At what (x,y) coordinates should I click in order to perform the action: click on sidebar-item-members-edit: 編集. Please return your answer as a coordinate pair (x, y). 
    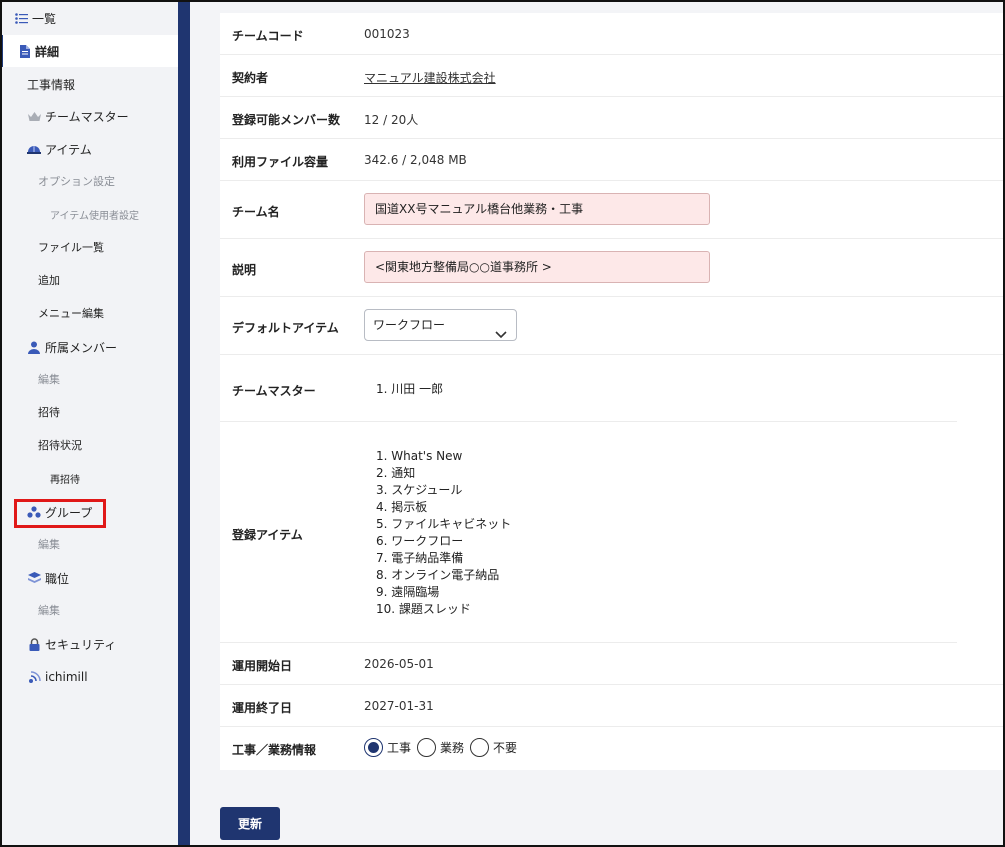
    Looking at the image, I should click on (89, 379).